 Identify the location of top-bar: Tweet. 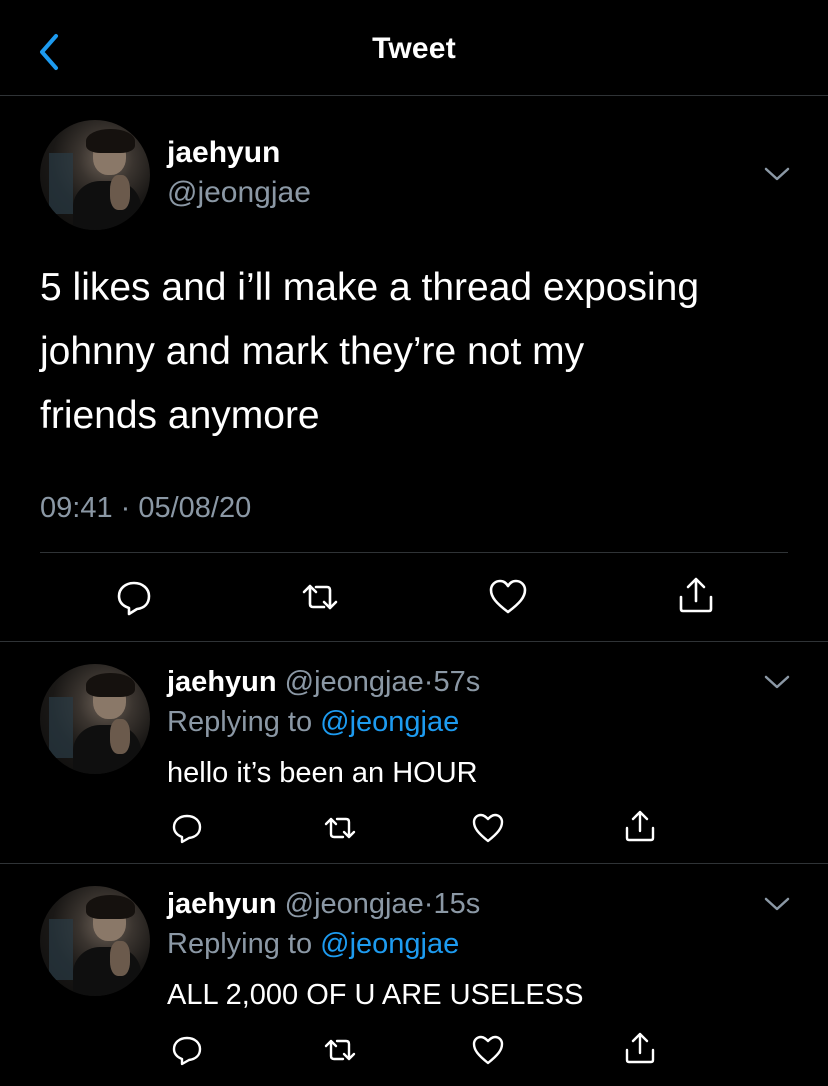
(414, 48).